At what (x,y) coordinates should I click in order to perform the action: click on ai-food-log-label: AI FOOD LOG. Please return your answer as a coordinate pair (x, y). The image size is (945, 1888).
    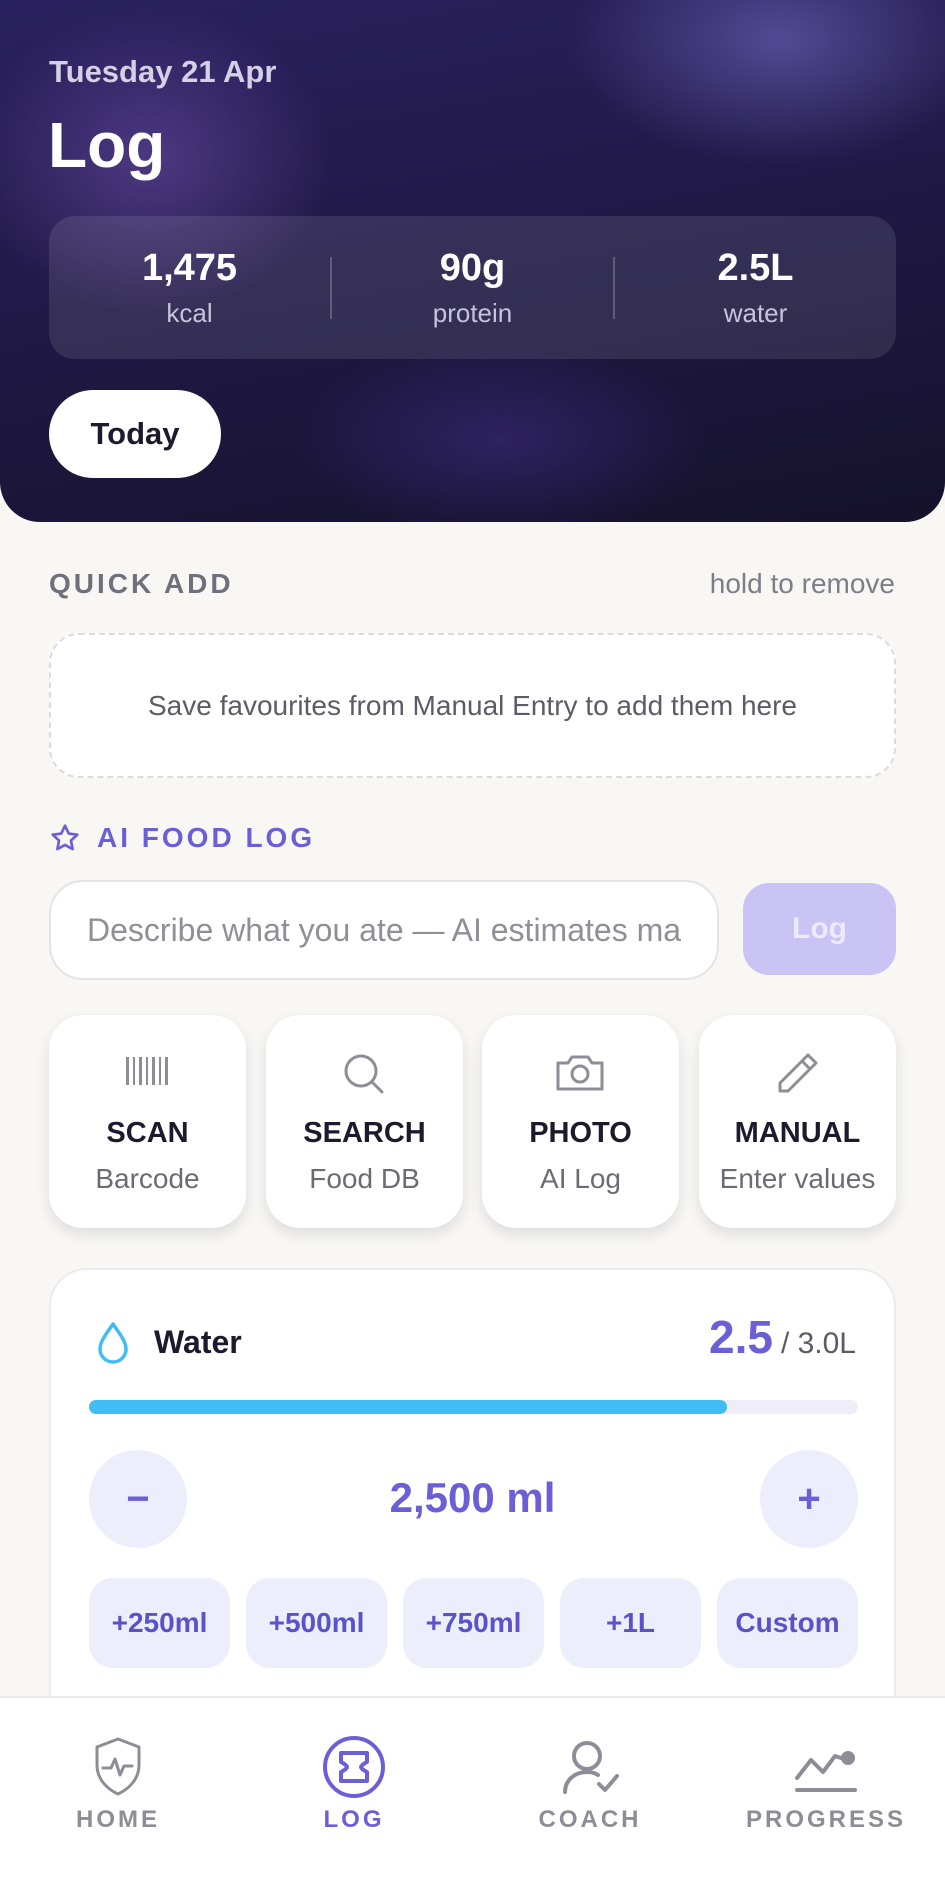
    Looking at the image, I should click on (206, 837).